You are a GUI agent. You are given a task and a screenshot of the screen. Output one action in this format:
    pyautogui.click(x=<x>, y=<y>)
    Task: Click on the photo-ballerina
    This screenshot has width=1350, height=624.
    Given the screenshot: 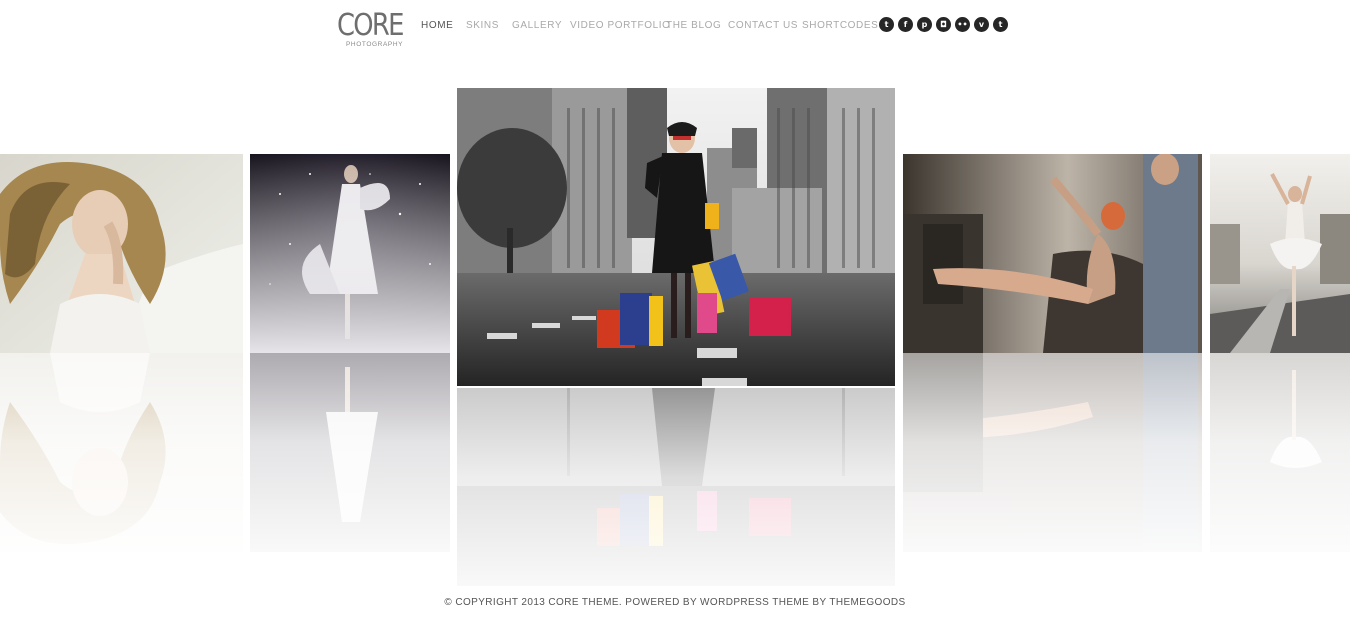 What is the action you would take?
    pyautogui.click(x=1280, y=253)
    